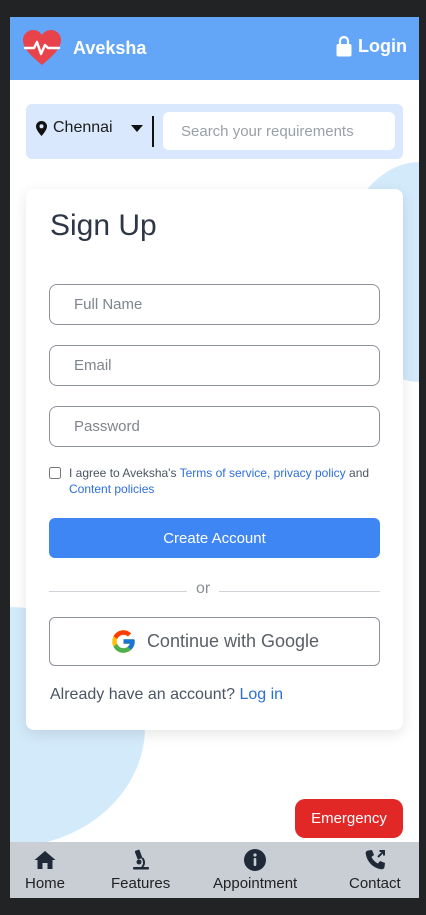 The height and width of the screenshot is (915, 426). Describe the element at coordinates (214, 426) in the screenshot. I see `password-field` at that location.